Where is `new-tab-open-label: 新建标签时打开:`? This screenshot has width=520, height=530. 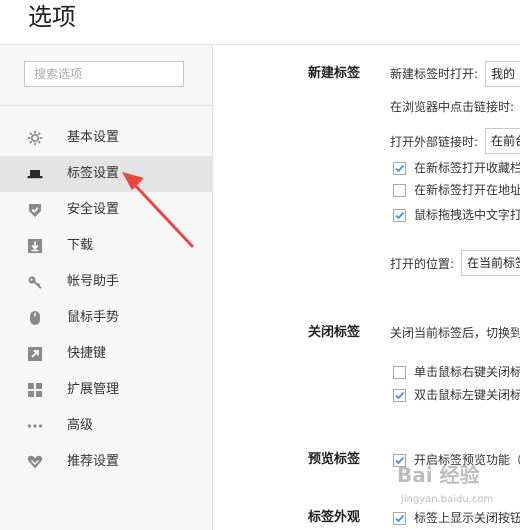
new-tab-open-label: 新建标签时打开: is located at coordinates (434, 74).